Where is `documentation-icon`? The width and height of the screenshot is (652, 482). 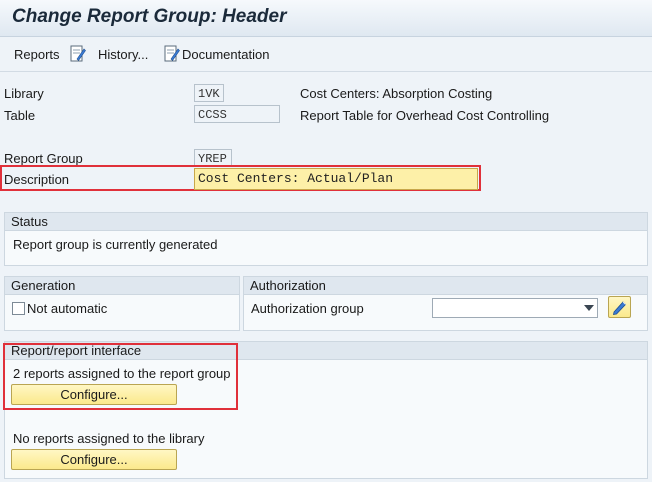
documentation-icon is located at coordinates (172, 54).